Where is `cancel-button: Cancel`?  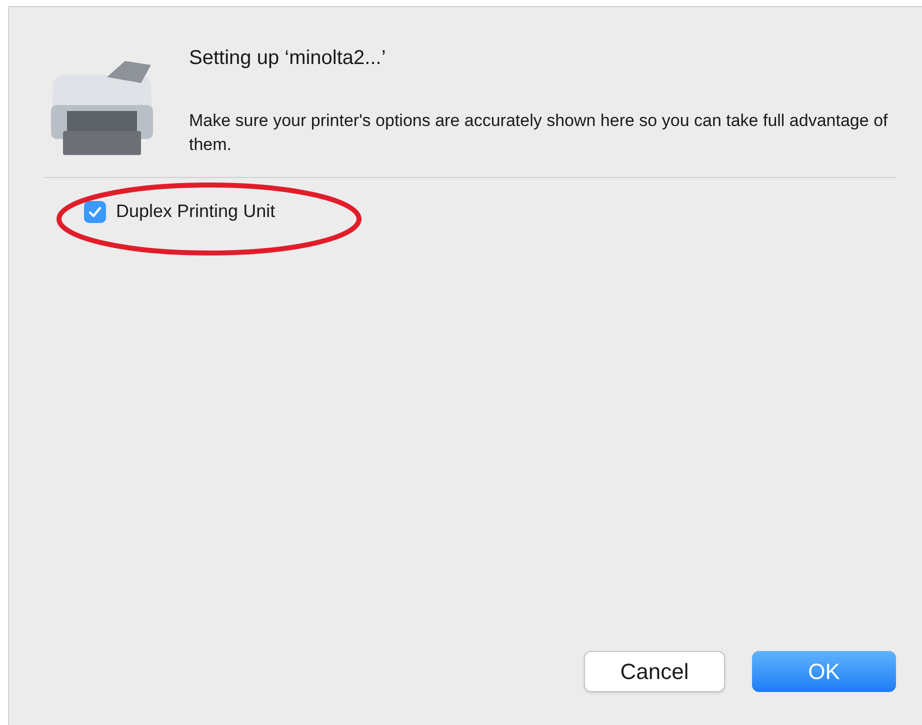
cancel-button: Cancel is located at coordinates (654, 671).